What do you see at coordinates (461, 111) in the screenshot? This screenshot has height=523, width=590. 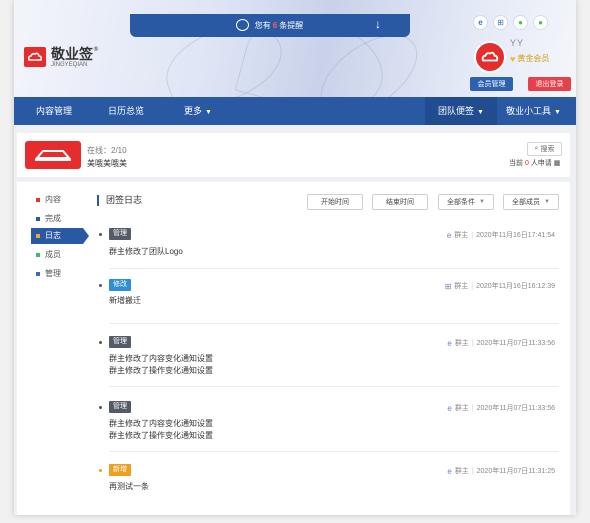 I see `nav-team-note: 团队便签 ▼` at bounding box center [461, 111].